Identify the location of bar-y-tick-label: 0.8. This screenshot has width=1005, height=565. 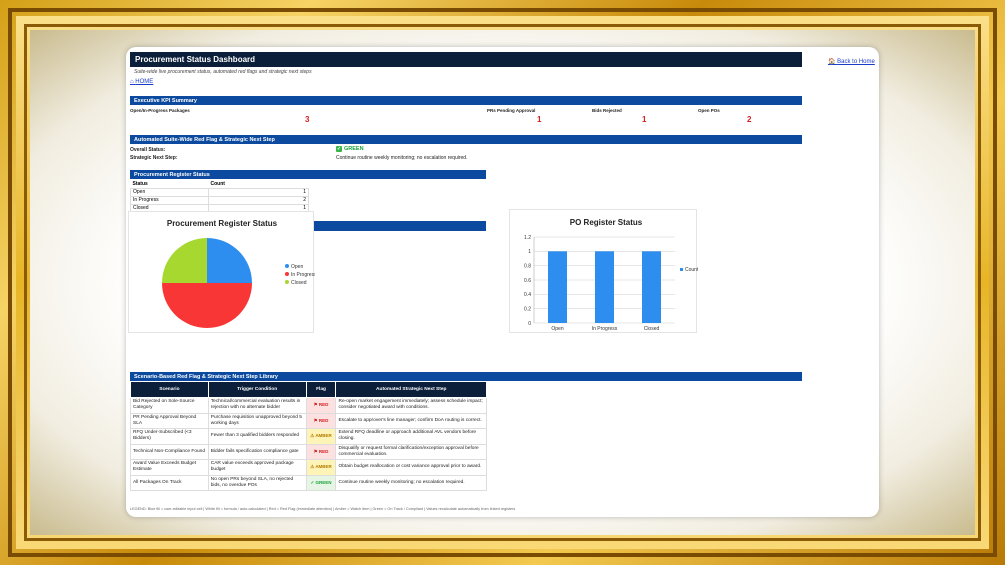
(527, 266).